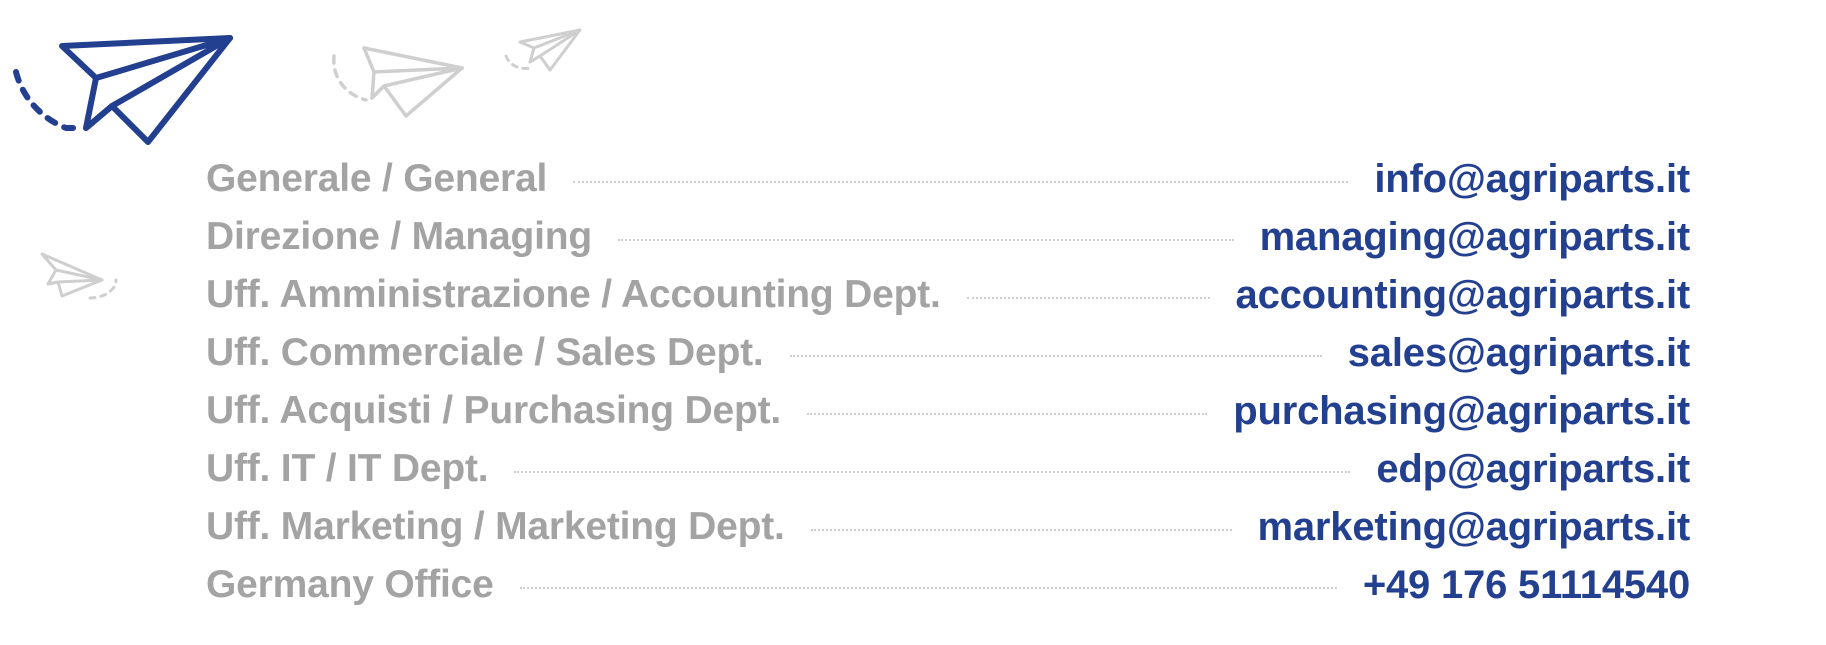 The width and height of the screenshot is (1826, 645). I want to click on department-label: Uff. Commerciale / Sales Dept., so click(485, 352).